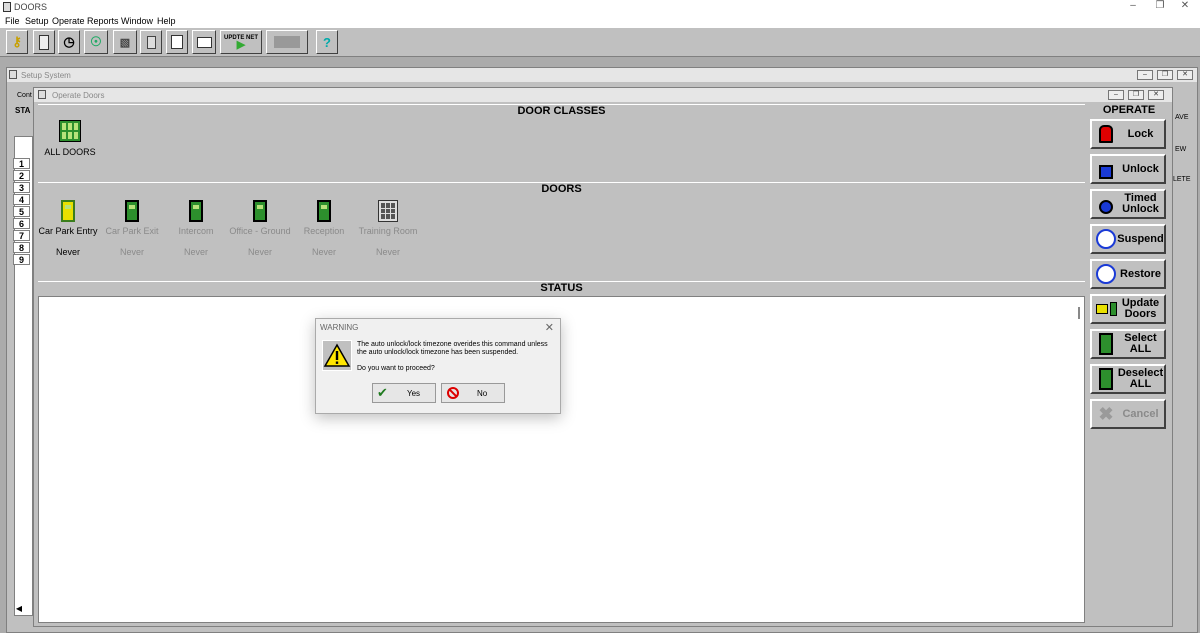 This screenshot has width=1200, height=633. I want to click on cancel-label: Cancel, so click(1140, 413).